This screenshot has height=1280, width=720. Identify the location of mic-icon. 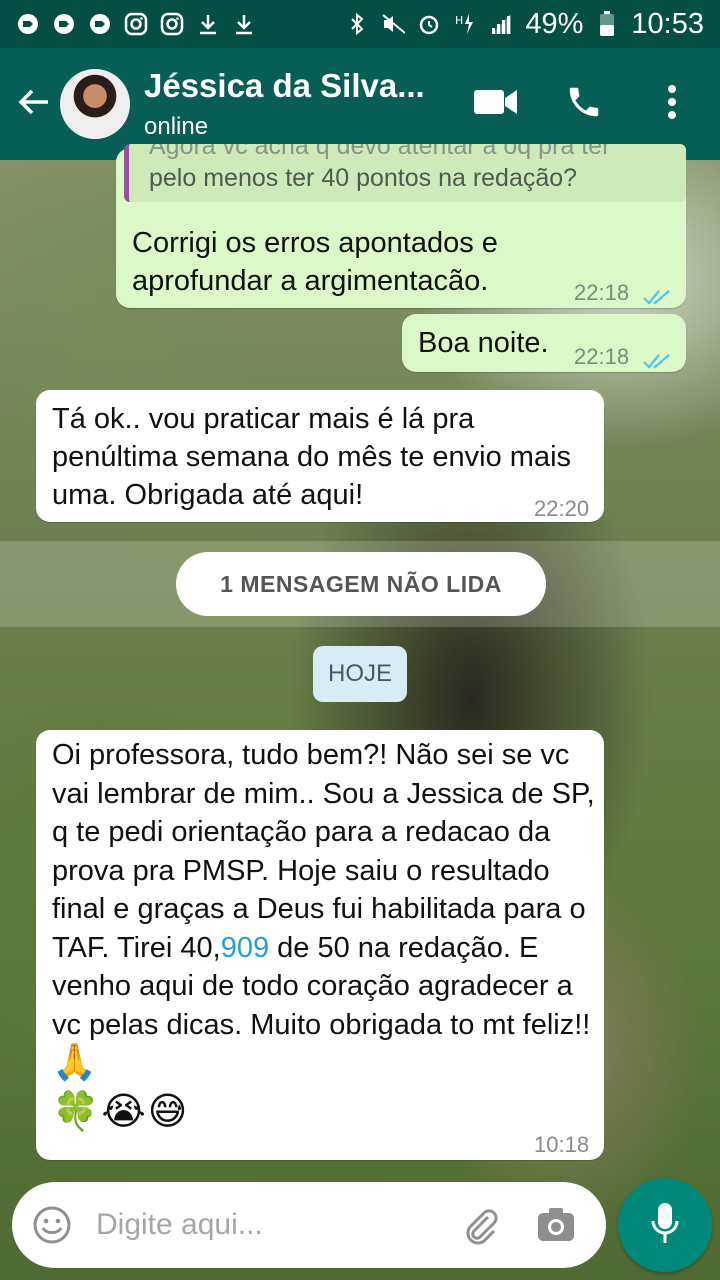
(665, 1225).